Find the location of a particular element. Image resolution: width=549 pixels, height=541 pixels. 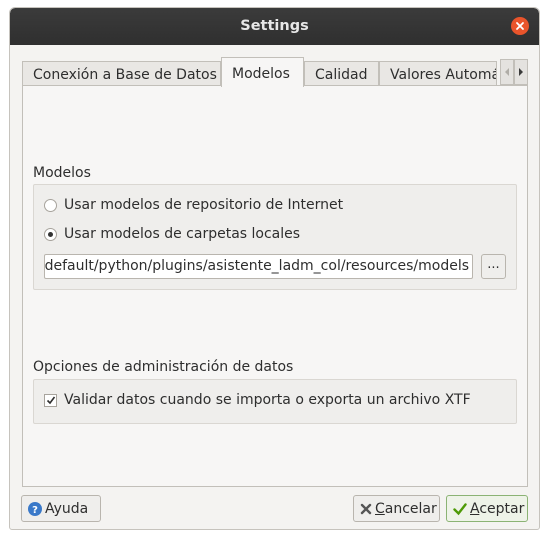

close-icon is located at coordinates (520, 26).